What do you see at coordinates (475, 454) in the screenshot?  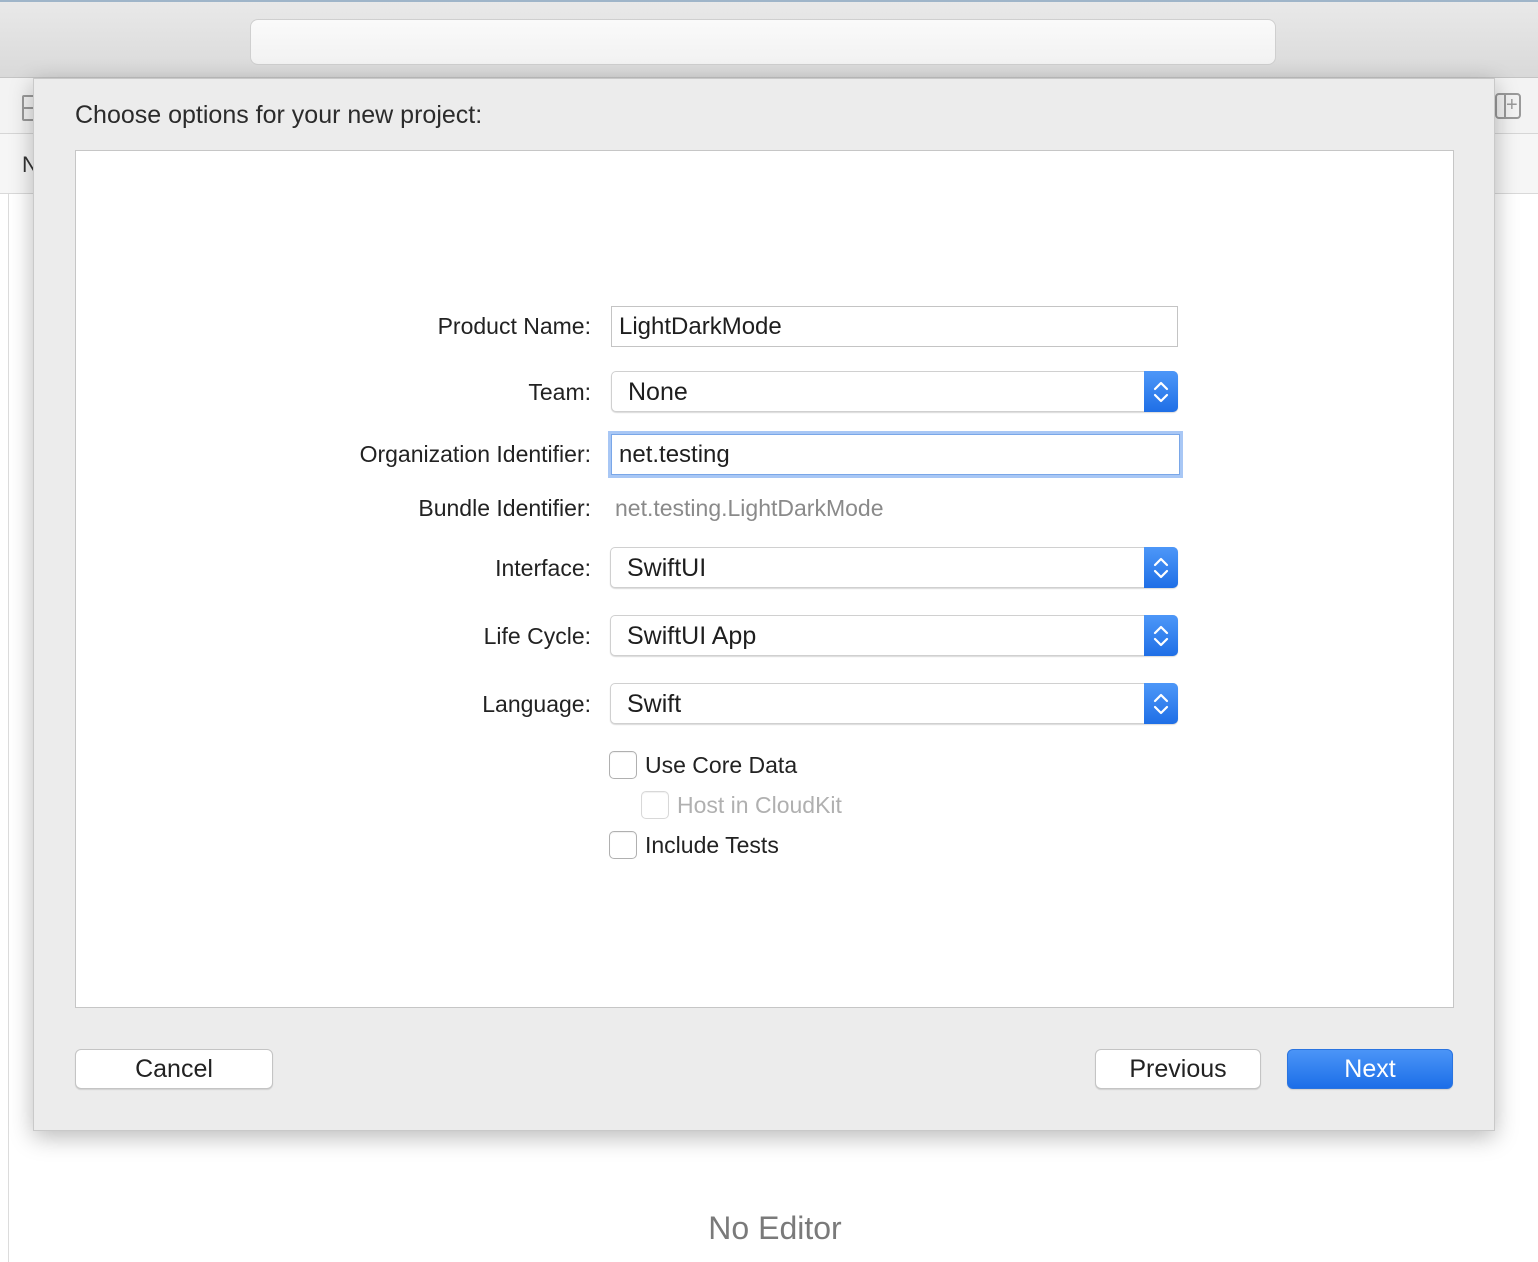 I see `organization-identifier-label: Organization Identifier:` at bounding box center [475, 454].